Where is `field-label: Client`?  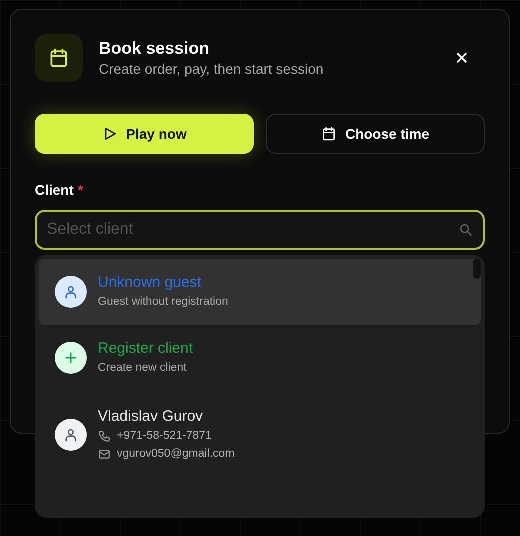
field-label: Client is located at coordinates (54, 190).